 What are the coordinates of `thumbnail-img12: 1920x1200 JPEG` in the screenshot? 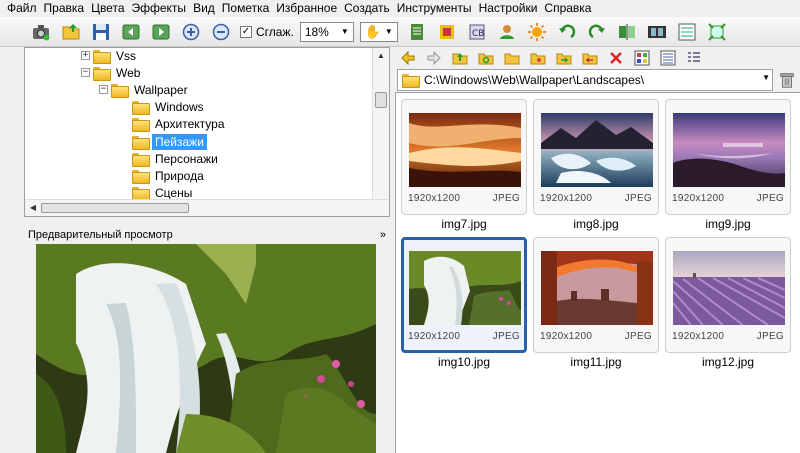 It's located at (728, 295).